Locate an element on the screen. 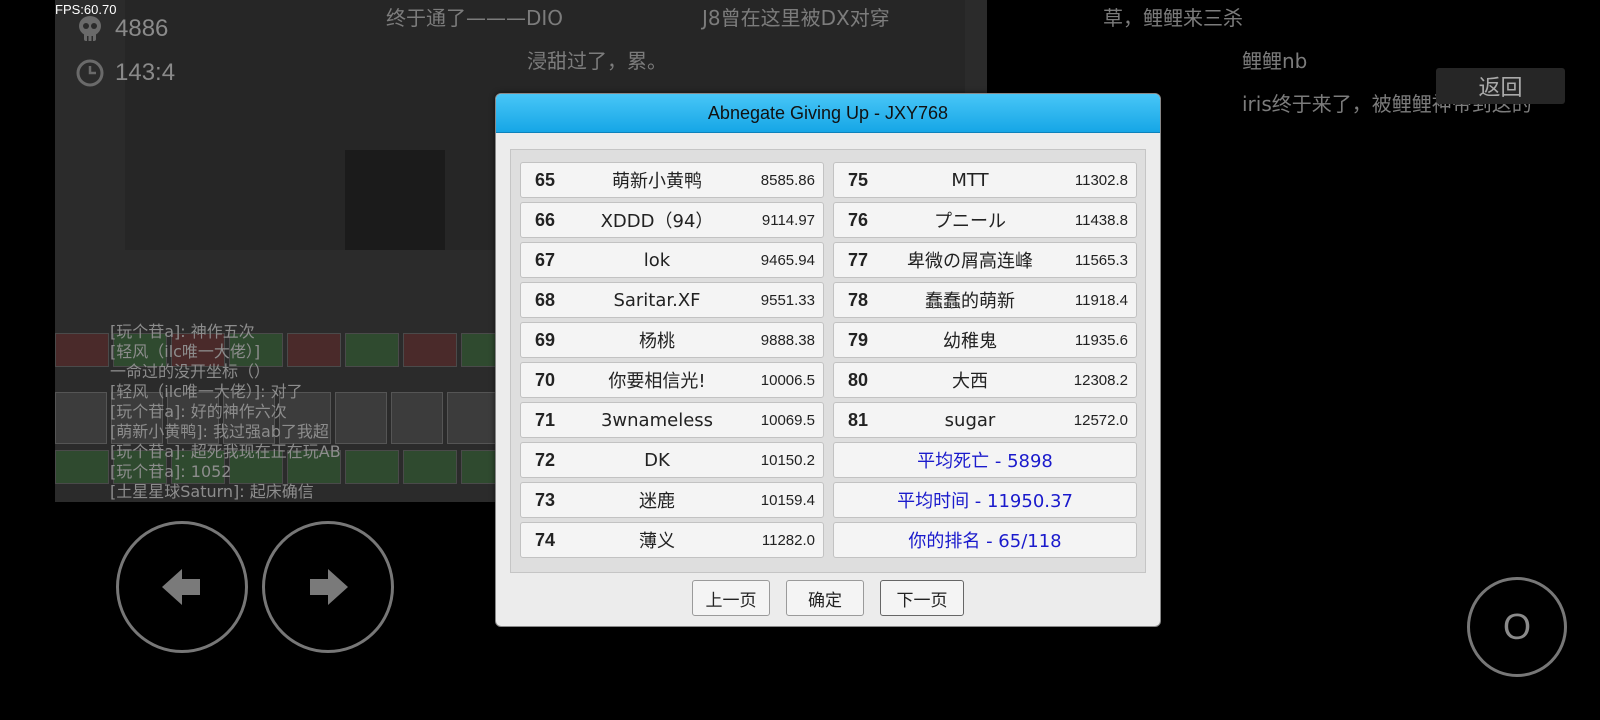 Image resolution: width=1600 pixels, height=720 pixels. leaderboard-player-name: 卑微の屑高连峰 is located at coordinates (970, 261).